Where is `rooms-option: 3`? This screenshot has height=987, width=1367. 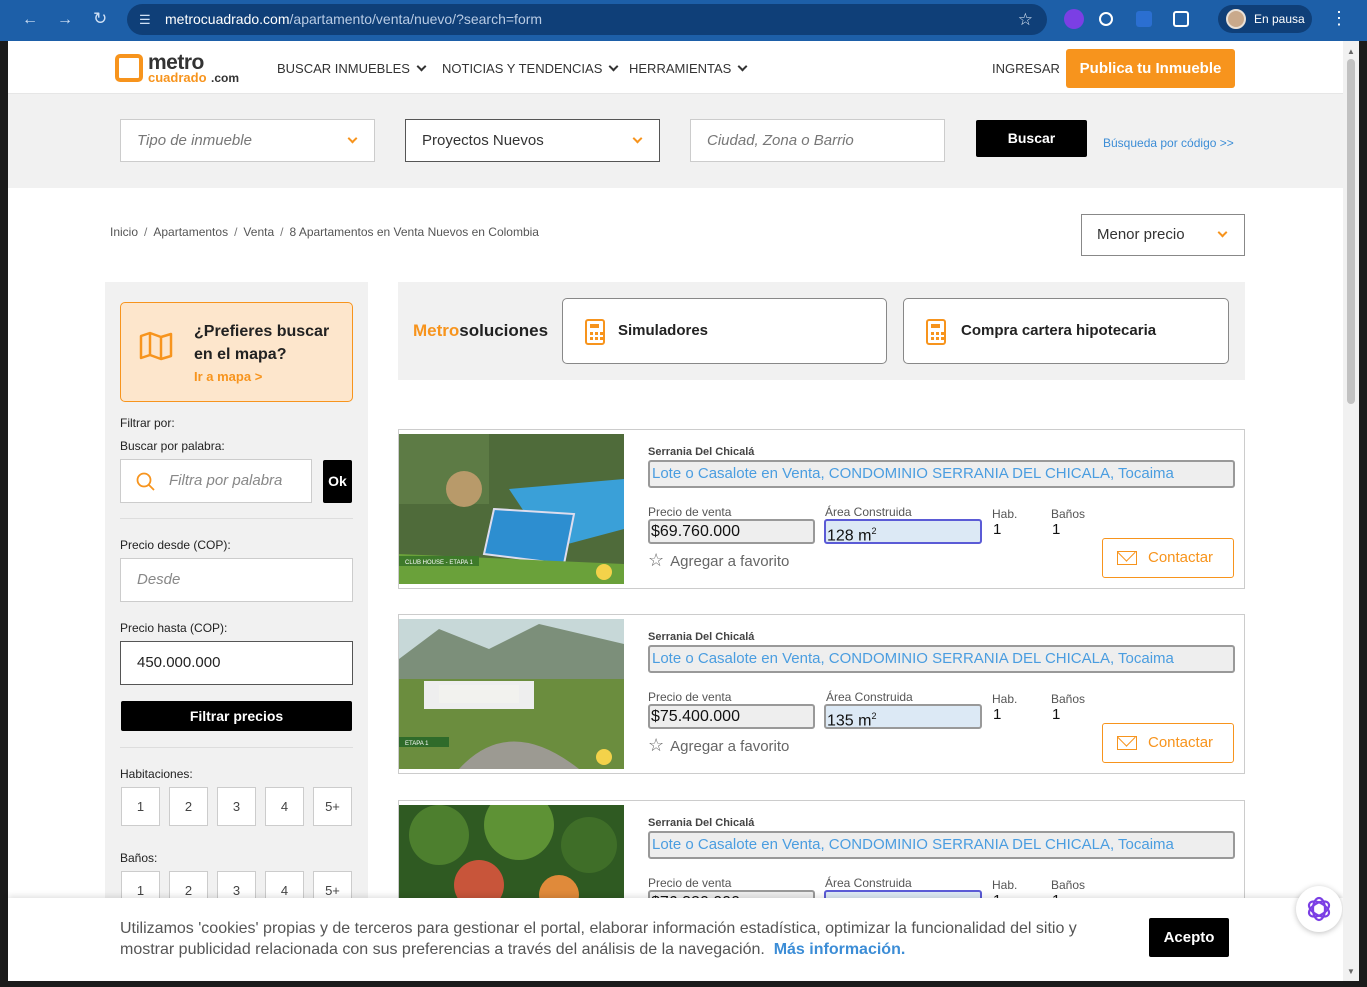 rooms-option: 3 is located at coordinates (236, 806).